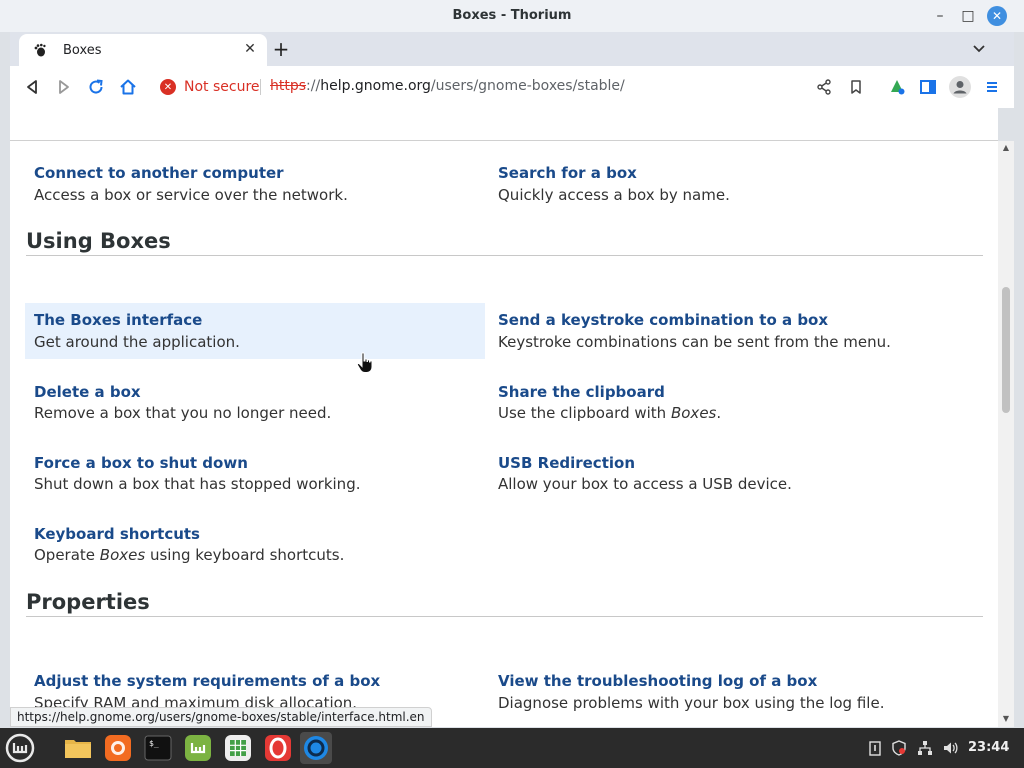  Describe the element at coordinates (159, 173) in the screenshot. I see `link-connect-another-computer: Connect to another computer` at that location.